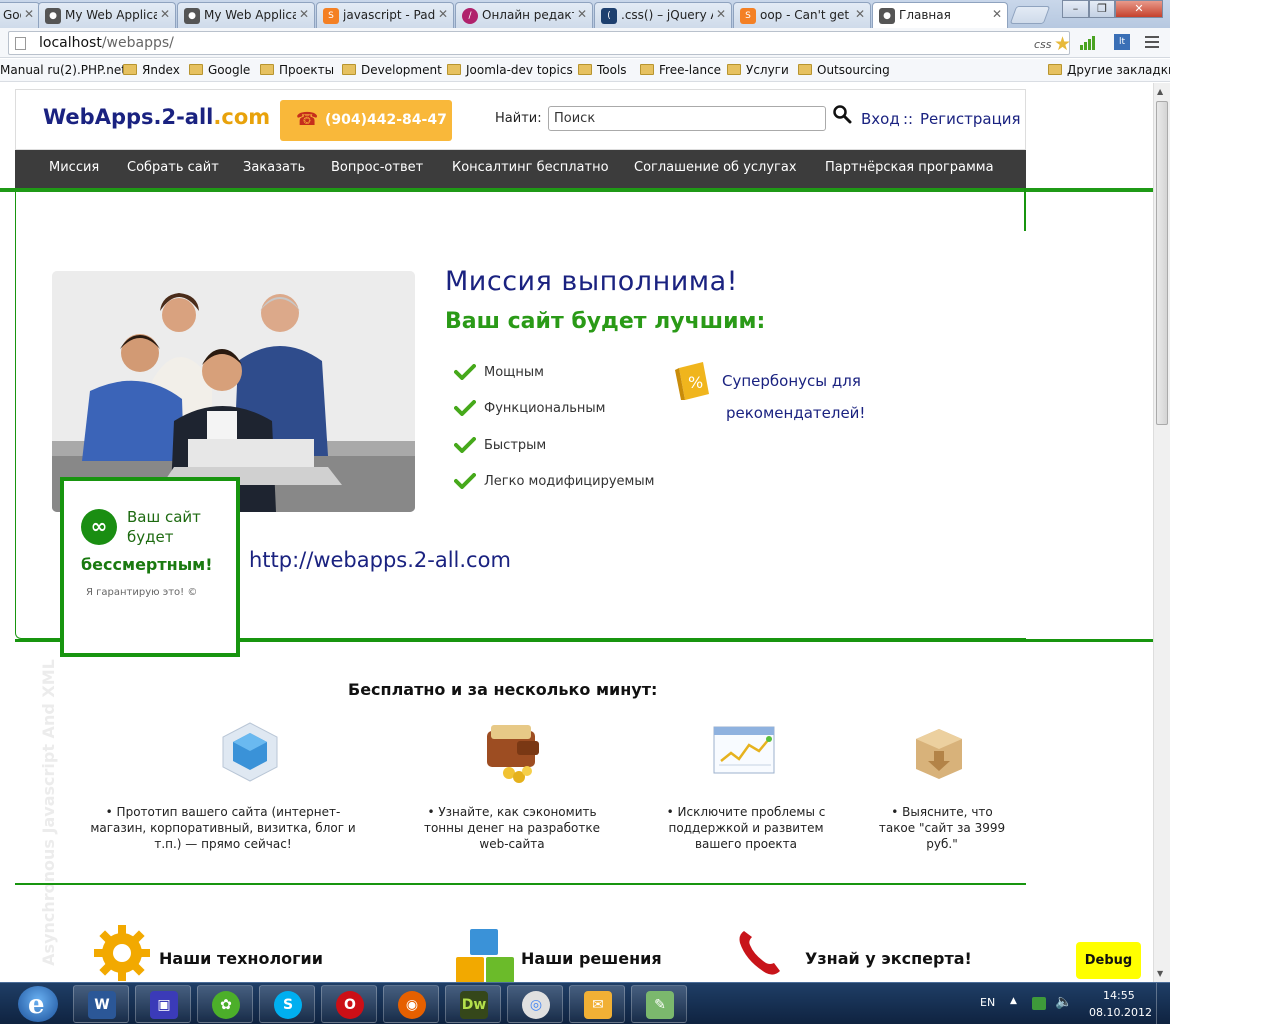 This screenshot has width=1280, height=1024. Describe the element at coordinates (241, 958) in the screenshot. I see `teaser-technologies: Наши технологии` at that location.